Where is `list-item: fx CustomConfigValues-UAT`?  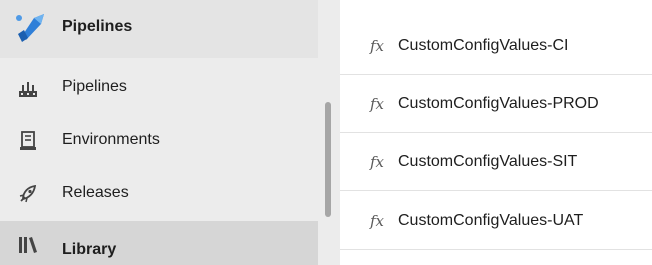
list-item: fx CustomConfigValues-UAT is located at coordinates (496, 221).